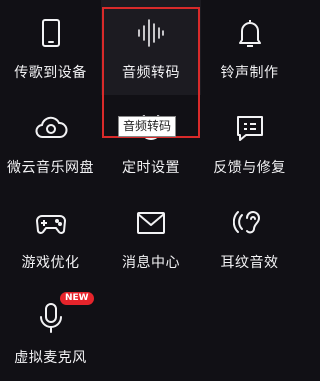  I want to click on tool-message-center: 消息中心, so click(151, 237).